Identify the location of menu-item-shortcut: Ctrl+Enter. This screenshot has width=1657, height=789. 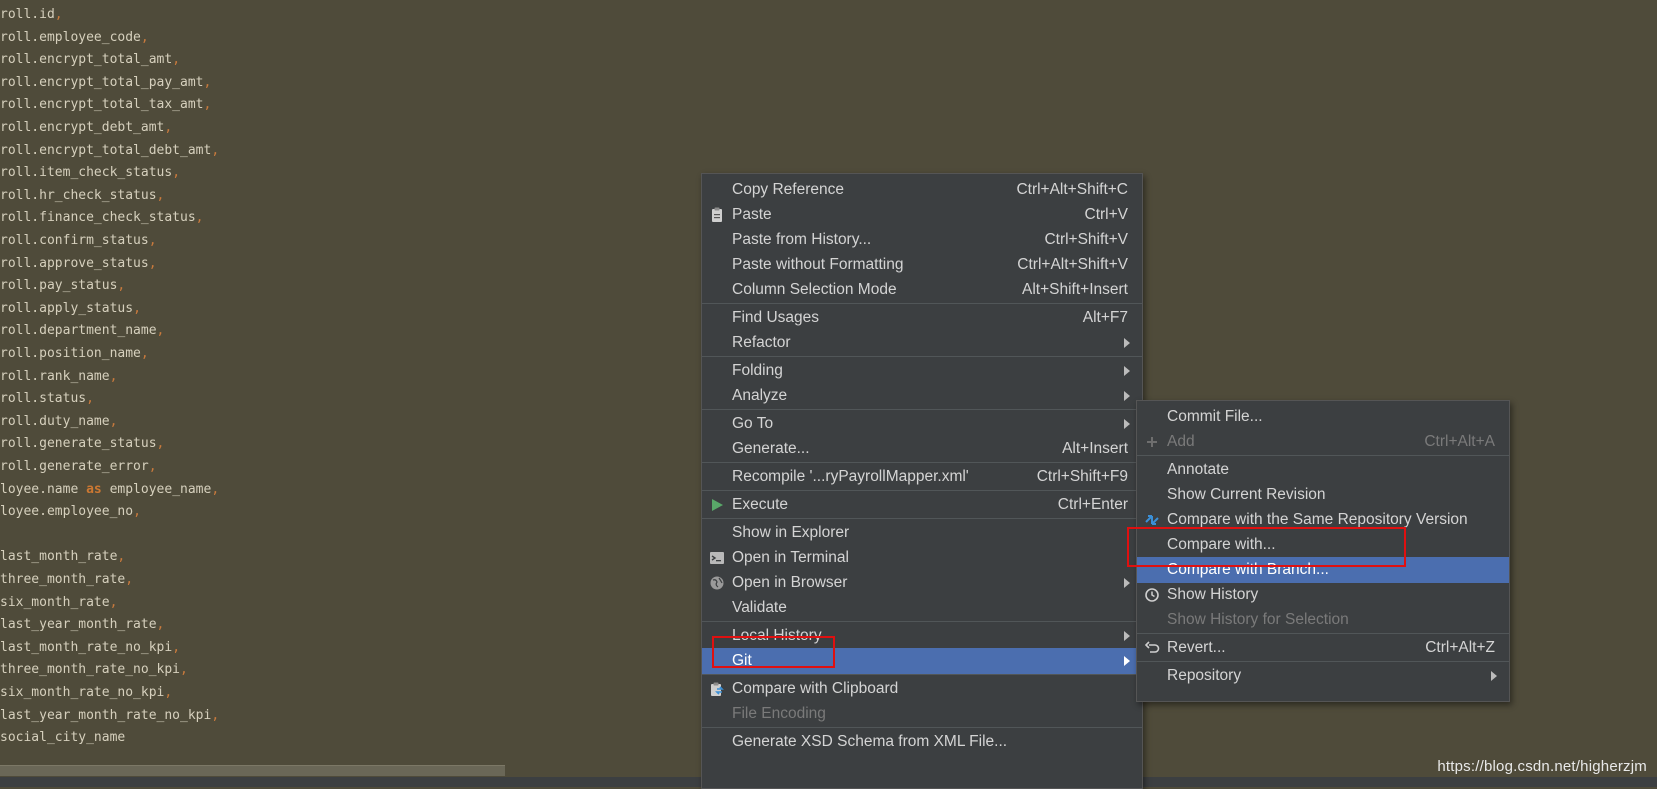
(1092, 504).